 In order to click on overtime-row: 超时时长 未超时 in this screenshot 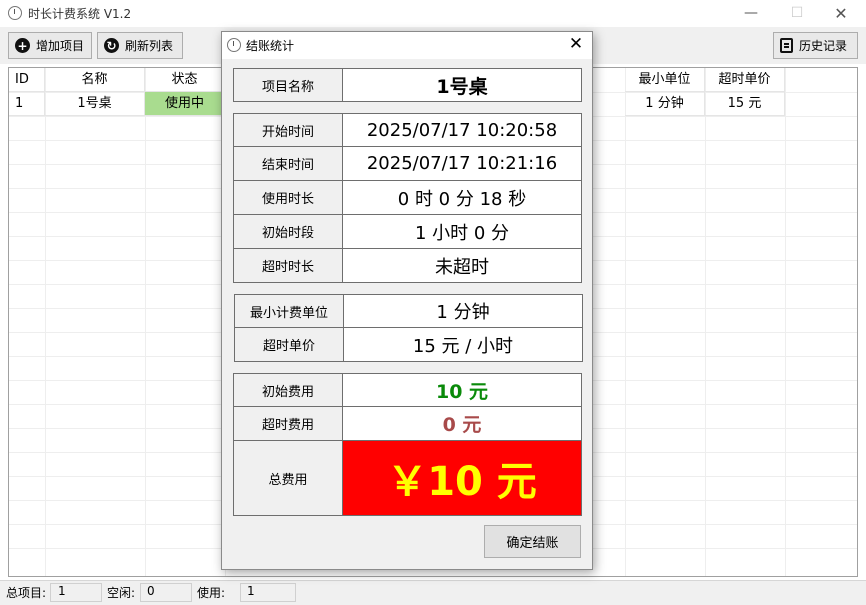, I will do `click(407, 266)`.